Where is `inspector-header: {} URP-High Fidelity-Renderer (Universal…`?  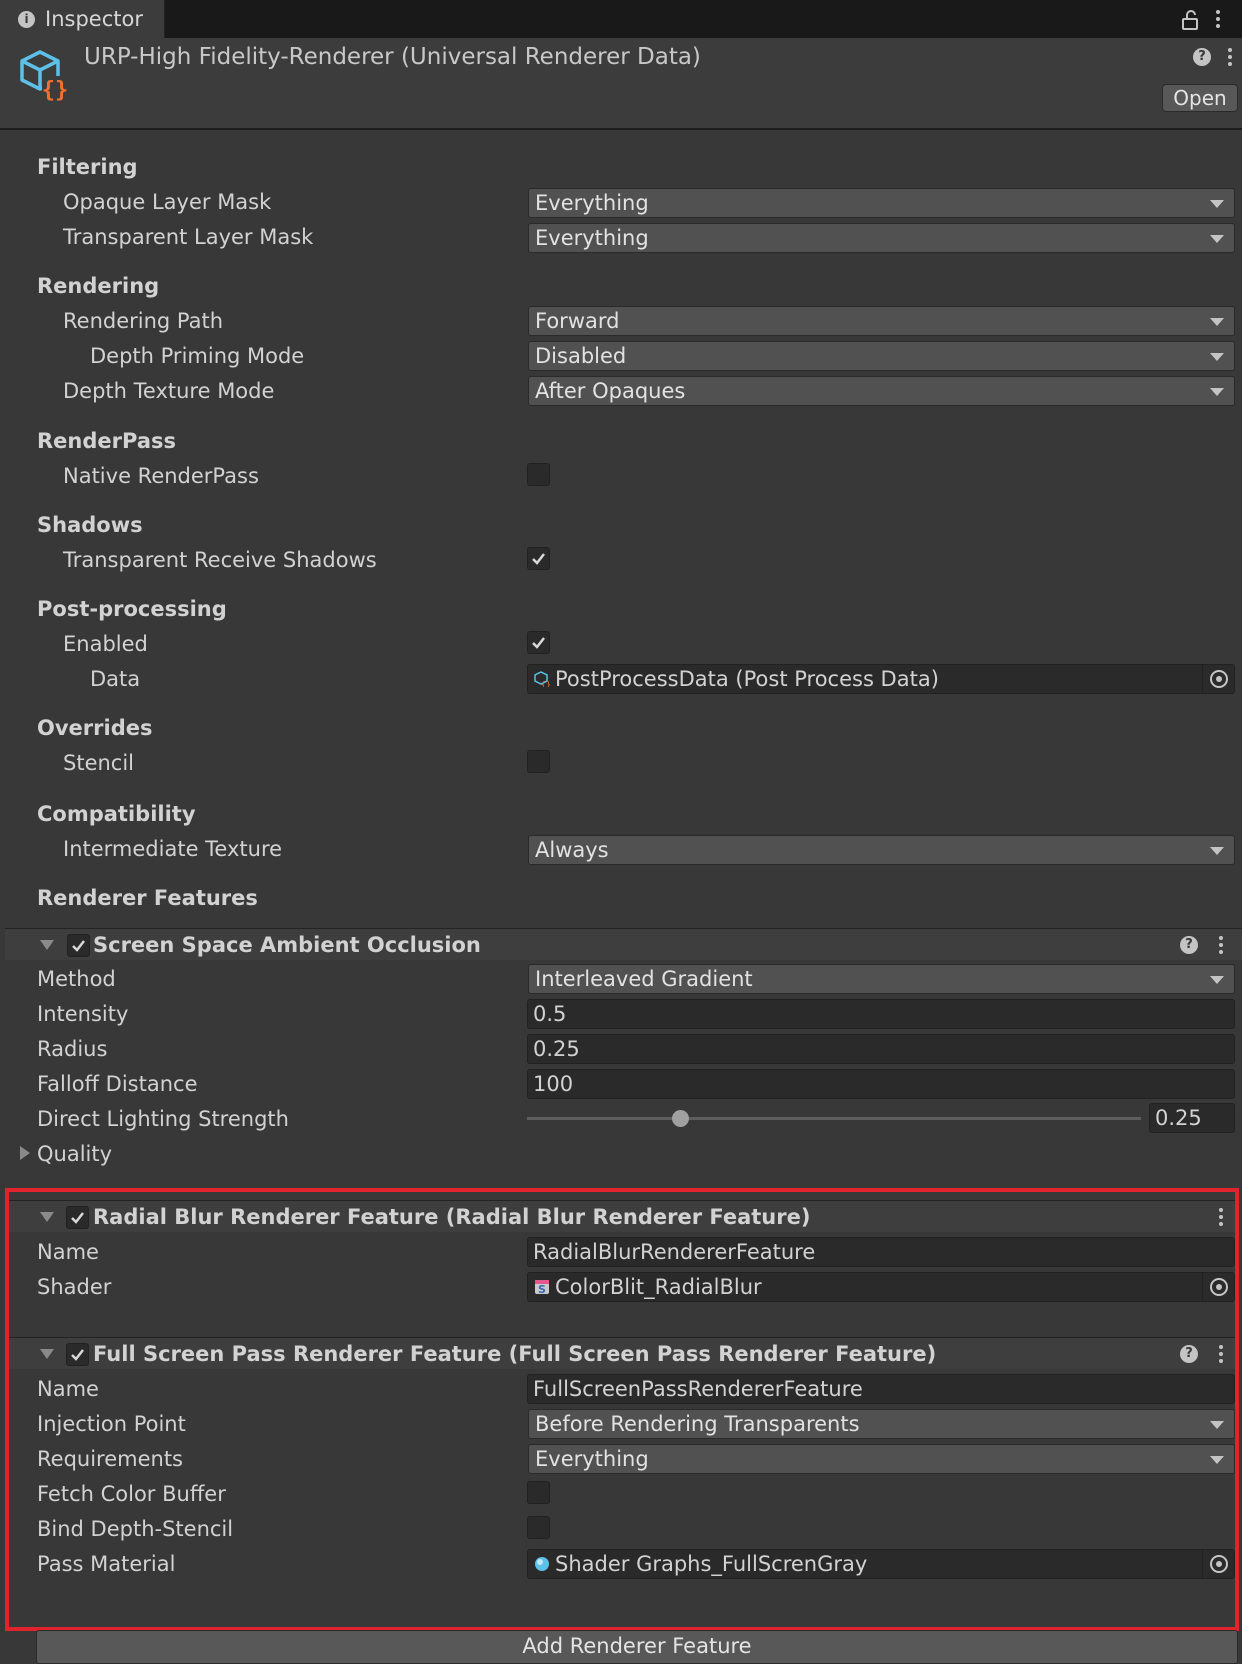
inspector-header: {} URP-High Fidelity-Renderer (Universal… is located at coordinates (621, 84).